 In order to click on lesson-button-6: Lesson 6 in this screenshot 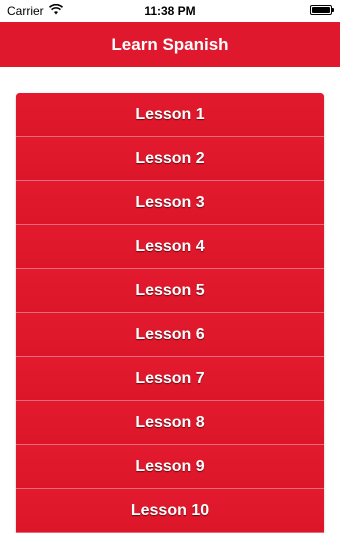, I will do `click(170, 335)`.